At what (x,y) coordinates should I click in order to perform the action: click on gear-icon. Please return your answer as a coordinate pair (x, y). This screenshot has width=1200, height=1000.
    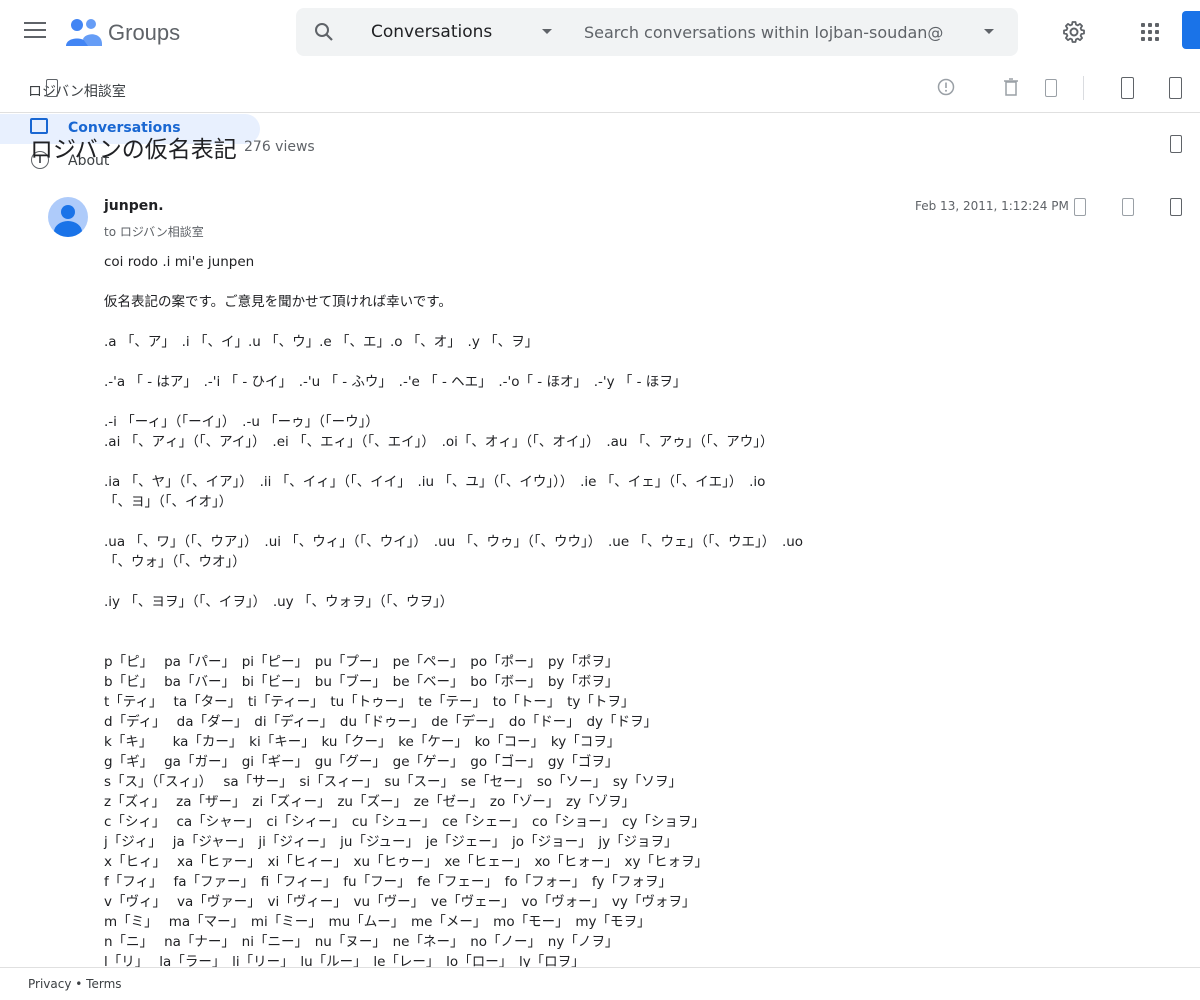
    Looking at the image, I should click on (1074, 32).